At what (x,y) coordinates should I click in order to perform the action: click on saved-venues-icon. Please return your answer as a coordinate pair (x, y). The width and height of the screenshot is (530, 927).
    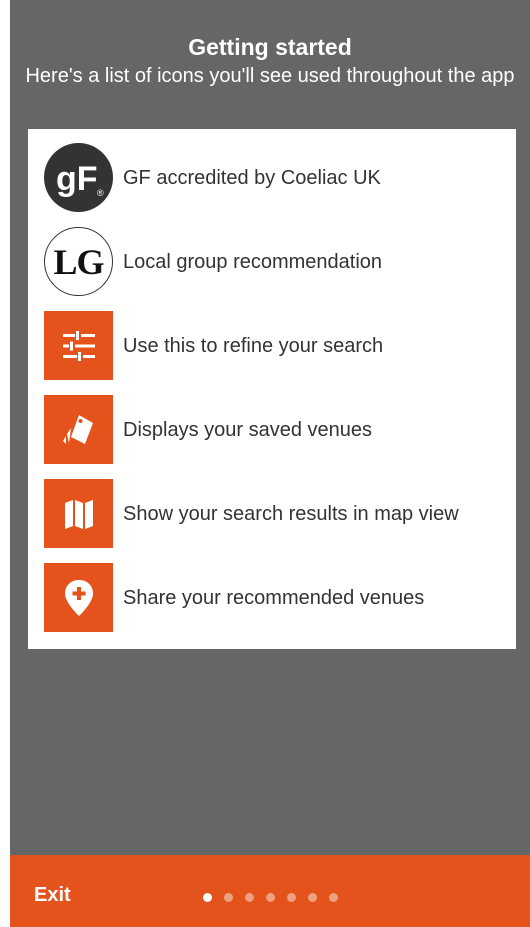
    Looking at the image, I should click on (78, 429).